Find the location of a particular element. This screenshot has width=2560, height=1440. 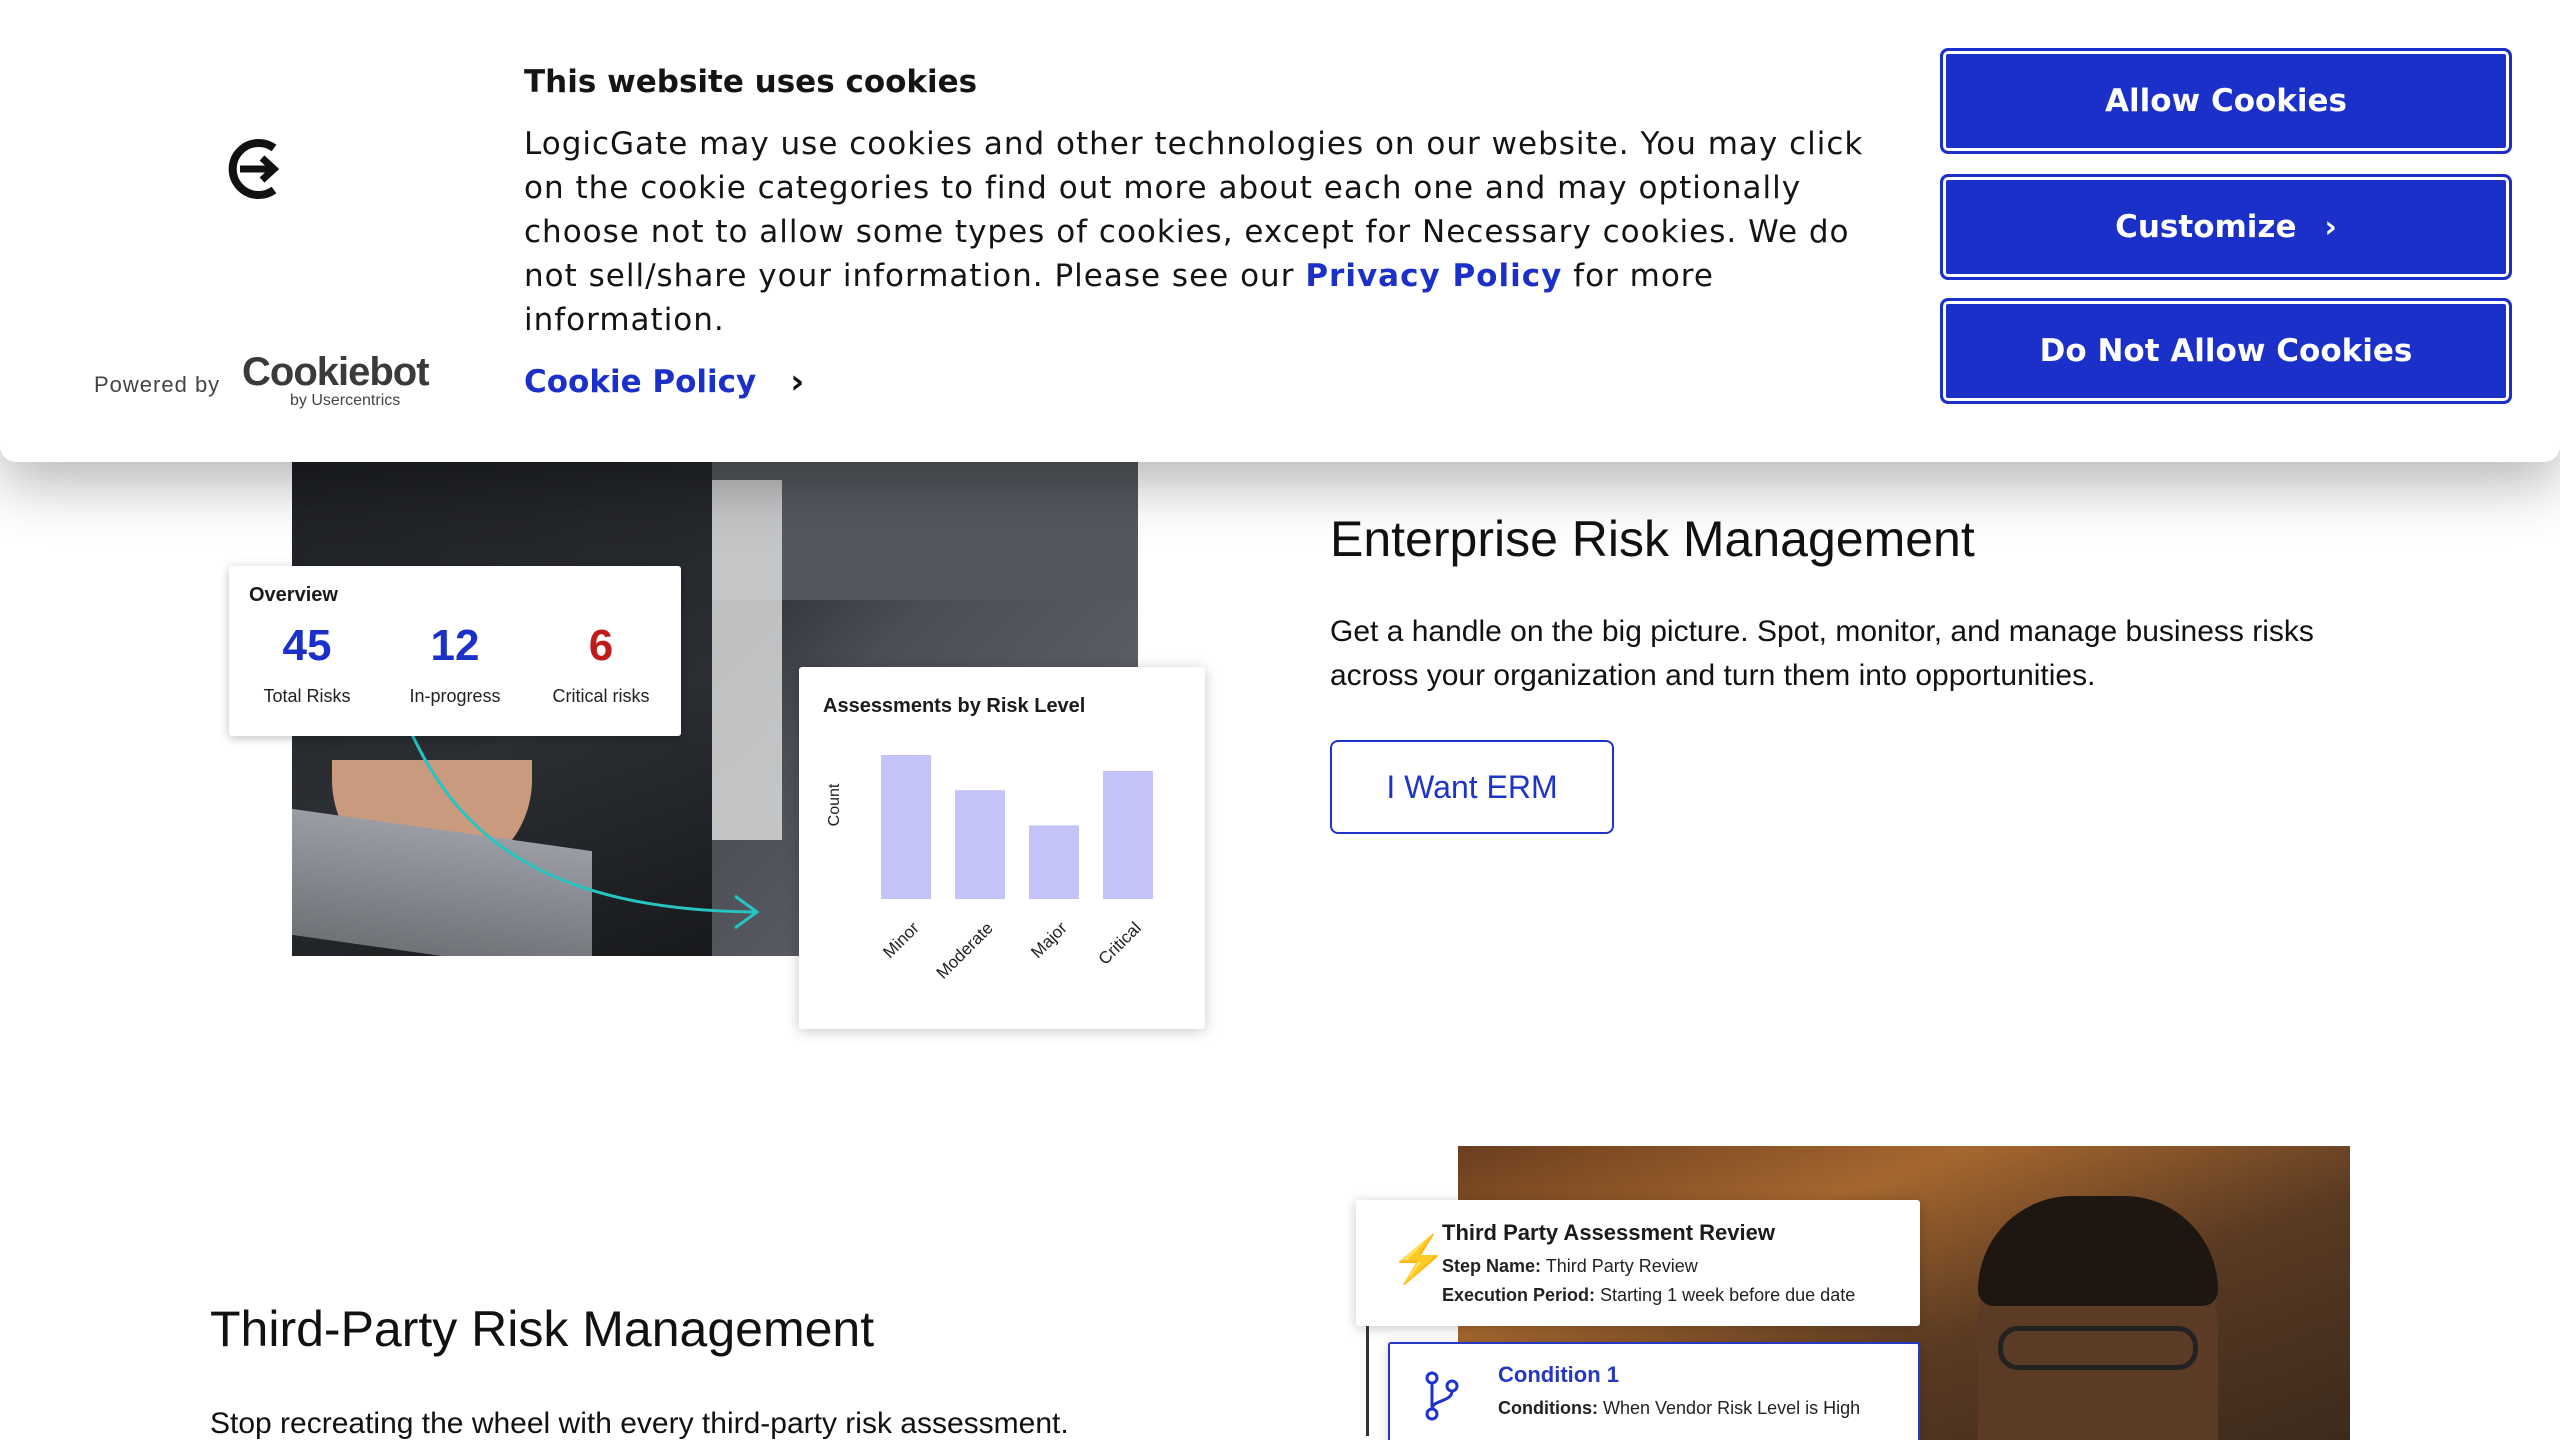

bar-critical is located at coordinates (1128, 835).